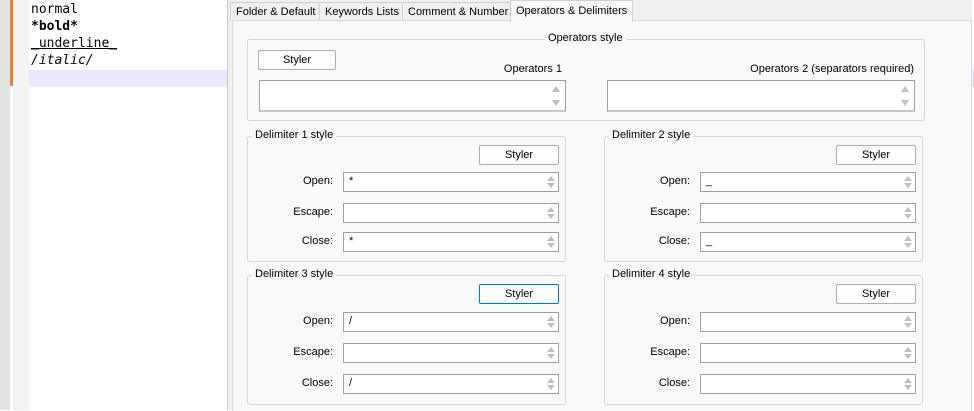 The height and width of the screenshot is (411, 974). What do you see at coordinates (451, 182) in the screenshot?
I see `delimiter-1-open-input: *` at bounding box center [451, 182].